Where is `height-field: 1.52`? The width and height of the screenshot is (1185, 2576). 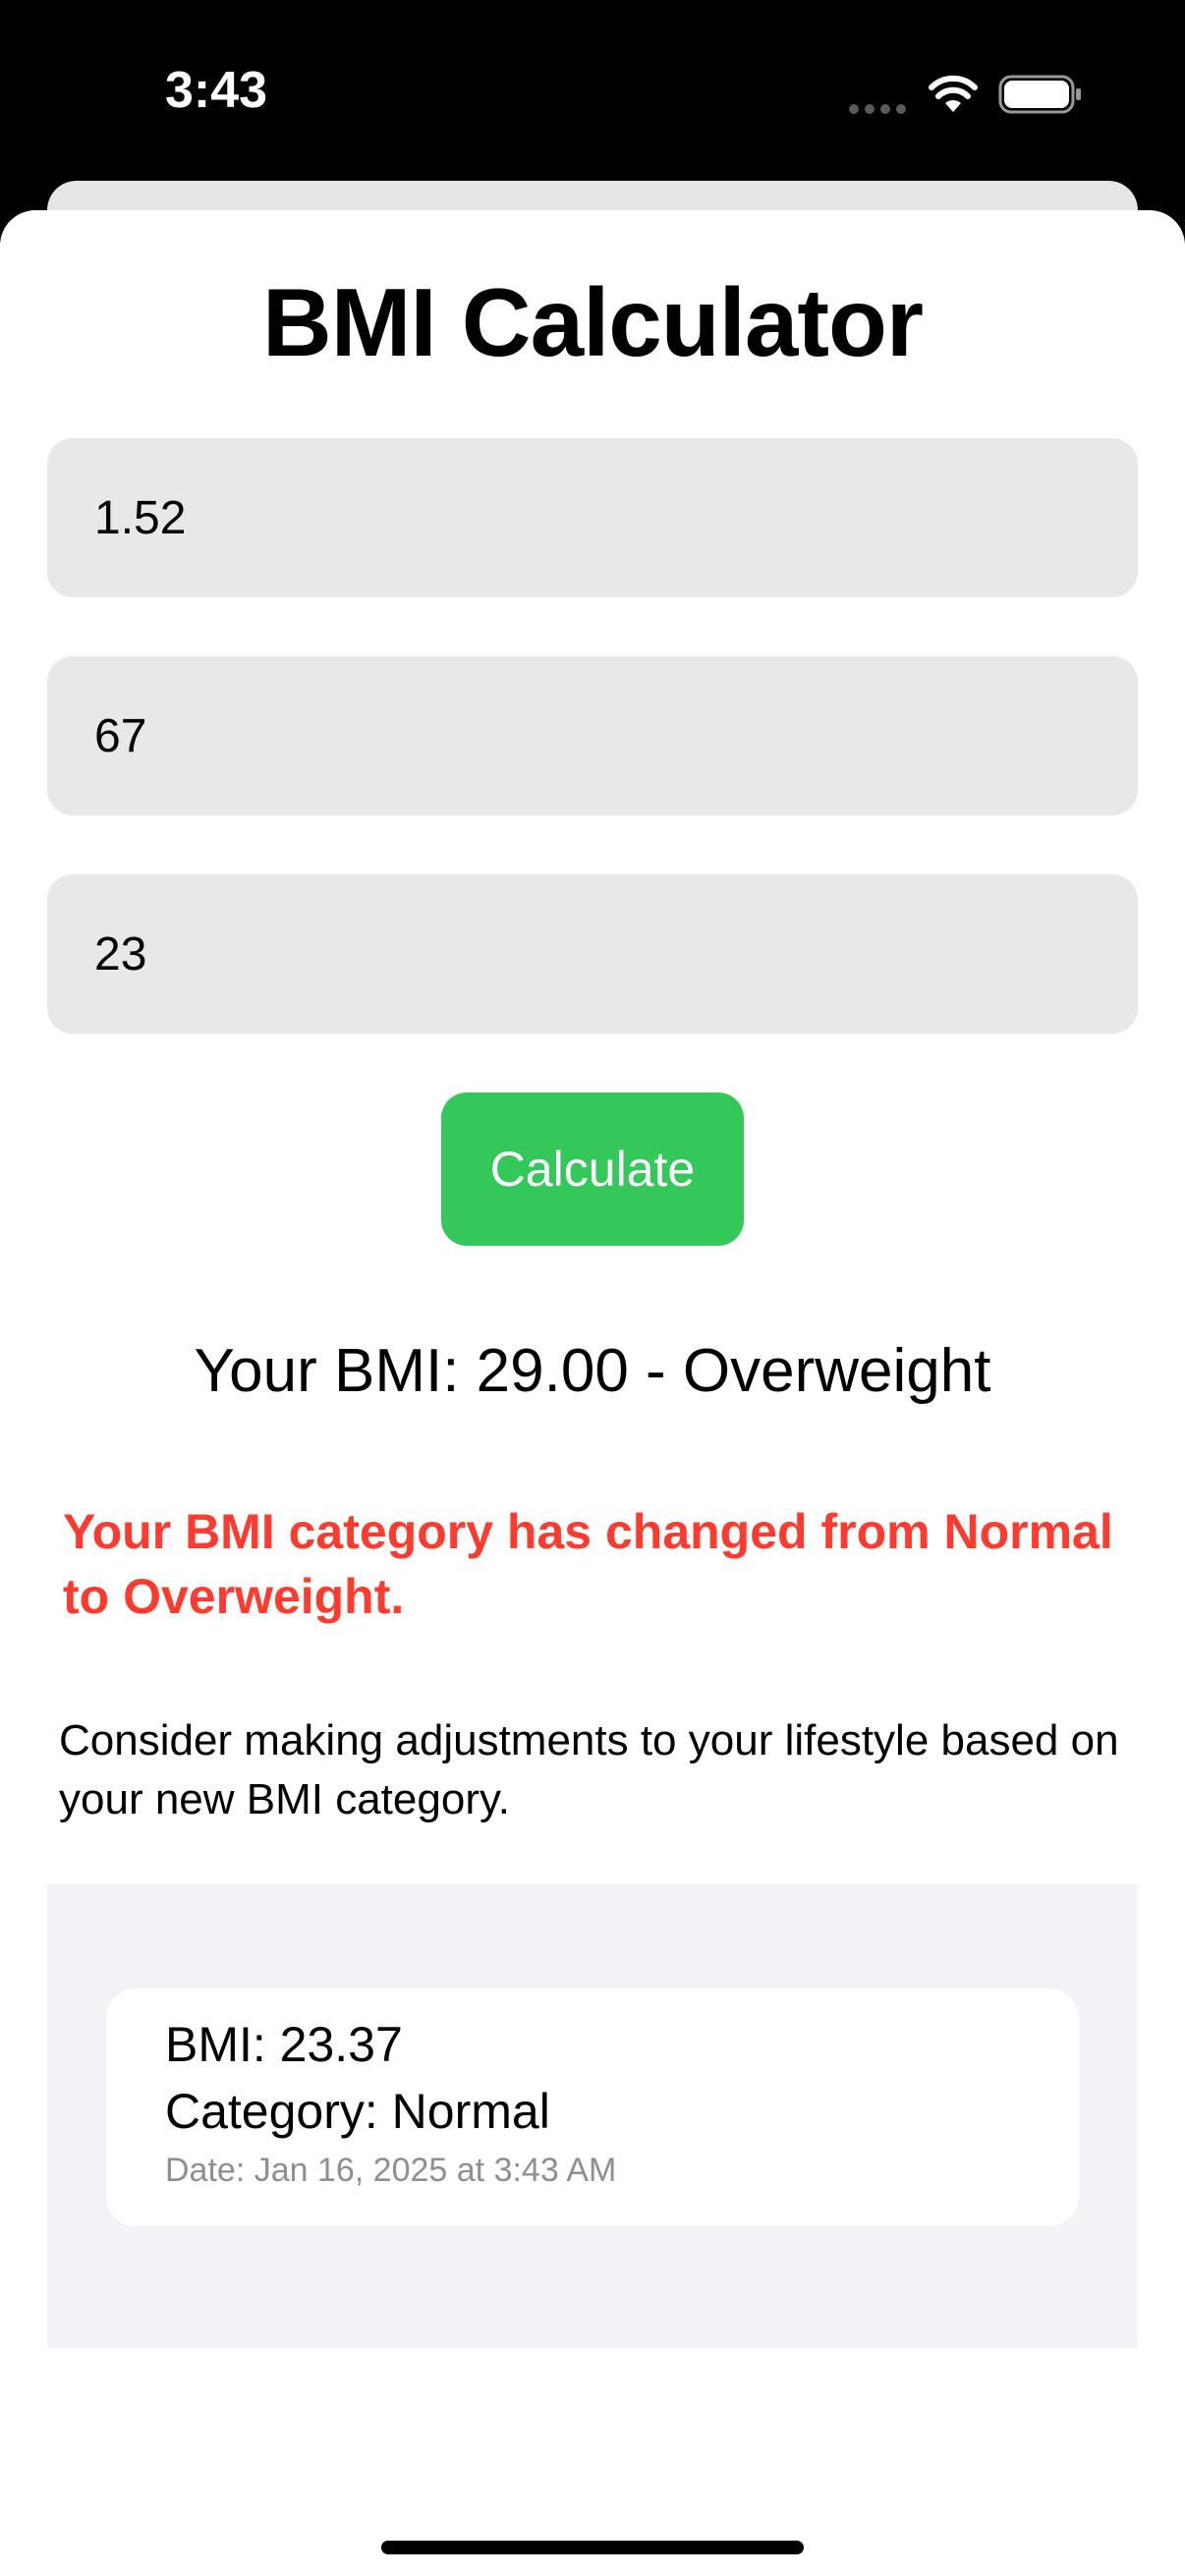
height-field: 1.52 is located at coordinates (592, 517).